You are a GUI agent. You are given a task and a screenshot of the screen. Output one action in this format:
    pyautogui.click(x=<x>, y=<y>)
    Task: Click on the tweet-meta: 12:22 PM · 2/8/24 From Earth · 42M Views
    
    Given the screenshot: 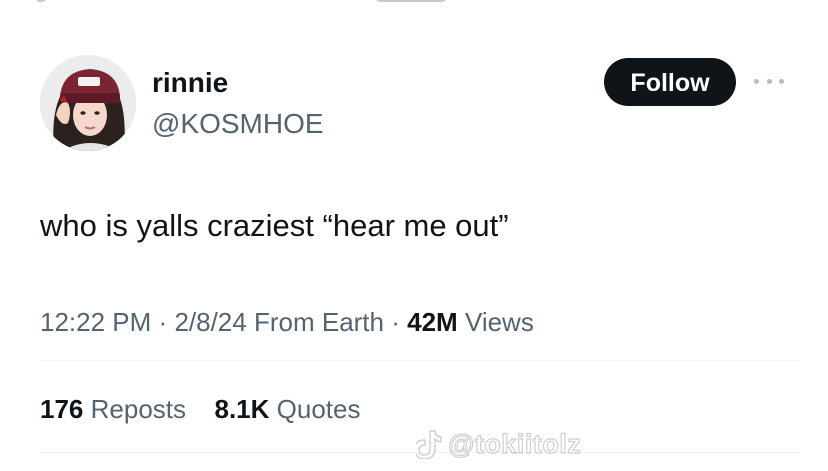 What is the action you would take?
    pyautogui.click(x=287, y=322)
    